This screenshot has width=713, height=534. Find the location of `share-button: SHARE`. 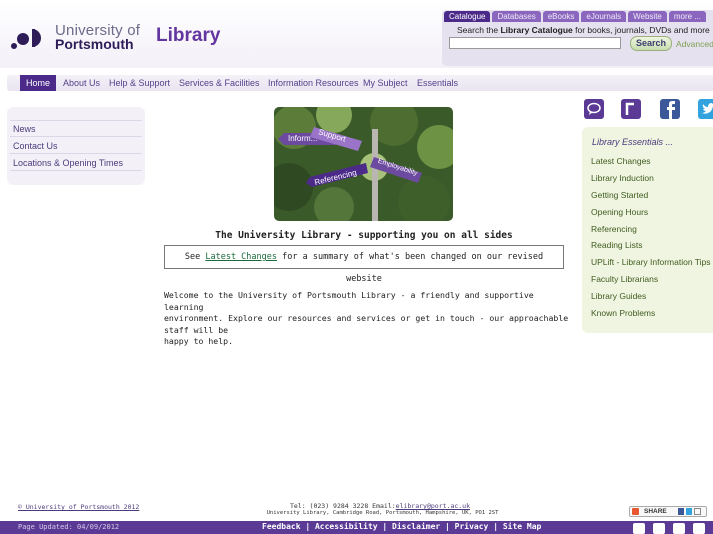

share-button: SHARE is located at coordinates (668, 511).